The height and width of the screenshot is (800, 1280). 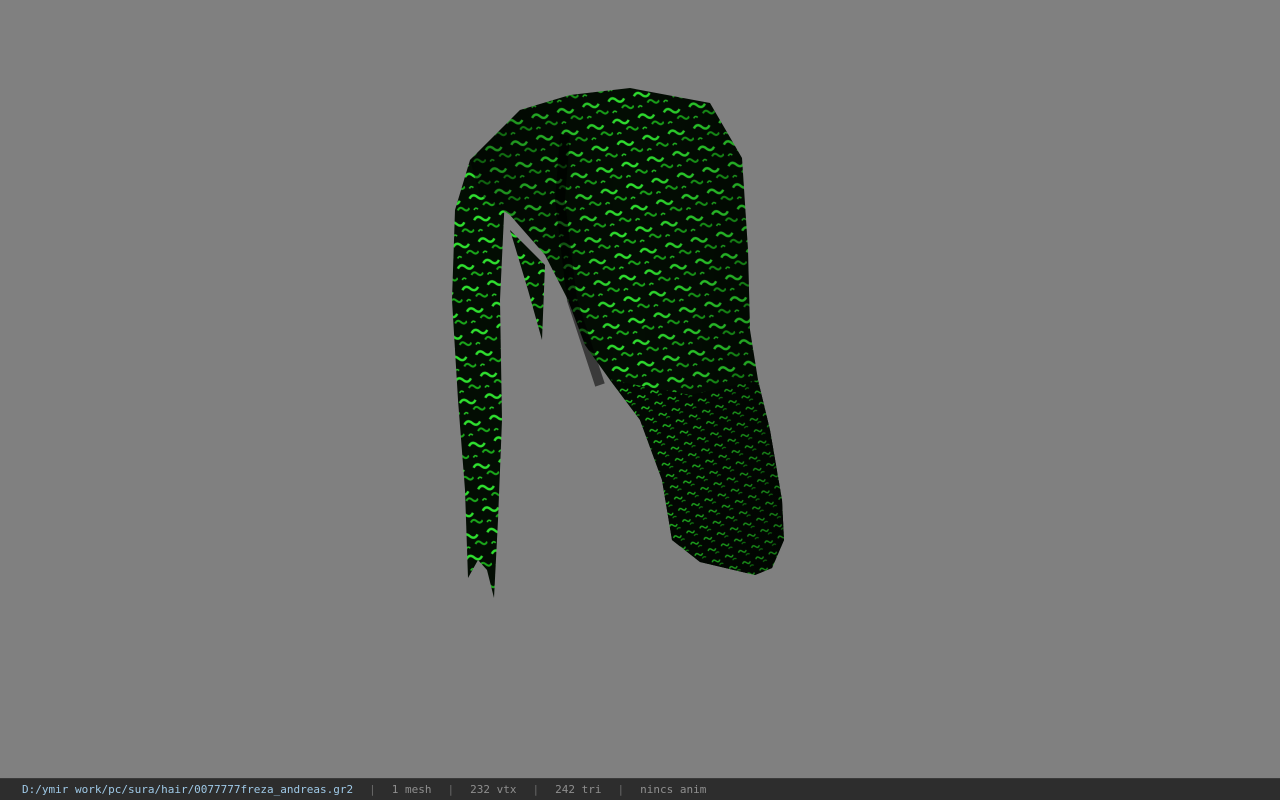 I want to click on triangle-count: 242 tri, so click(x=578, y=789).